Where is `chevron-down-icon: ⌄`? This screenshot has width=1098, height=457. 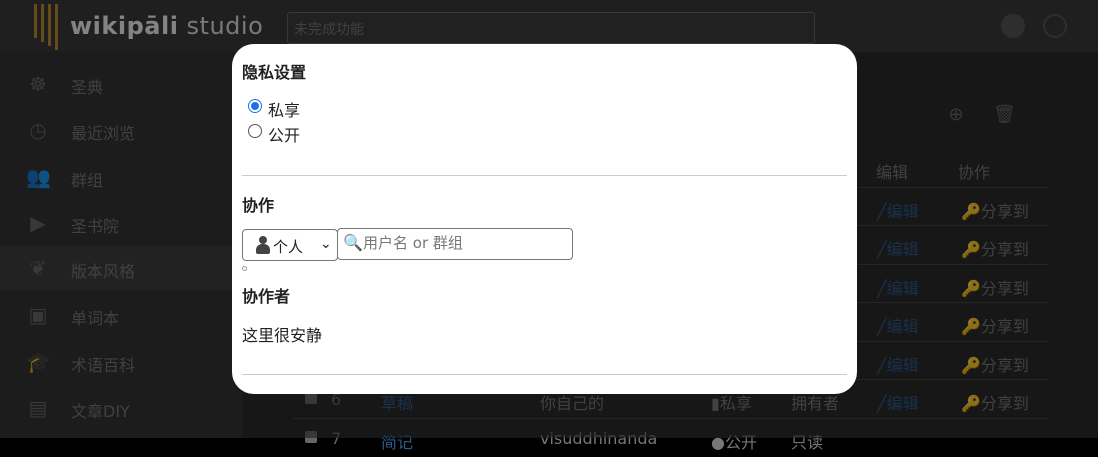
chevron-down-icon: ⌄ is located at coordinates (326, 244).